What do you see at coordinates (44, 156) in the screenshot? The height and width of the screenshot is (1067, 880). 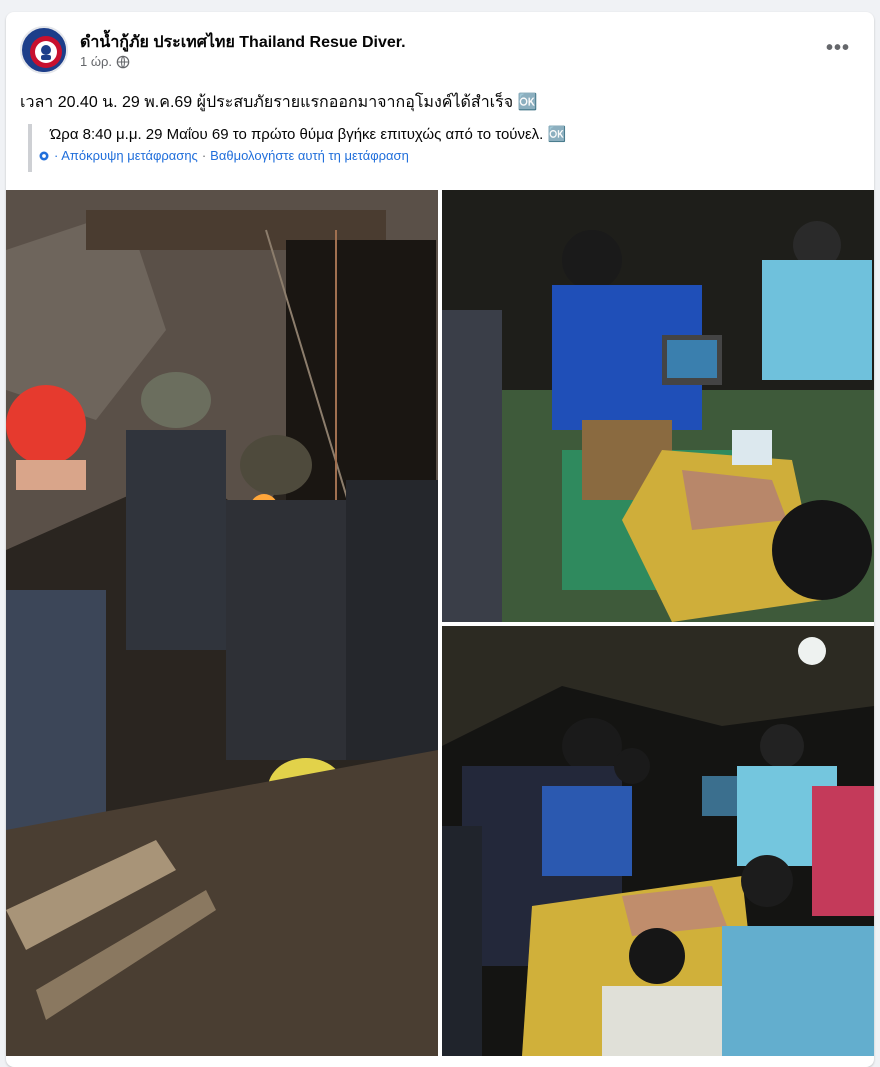 I see `gear-icon` at bounding box center [44, 156].